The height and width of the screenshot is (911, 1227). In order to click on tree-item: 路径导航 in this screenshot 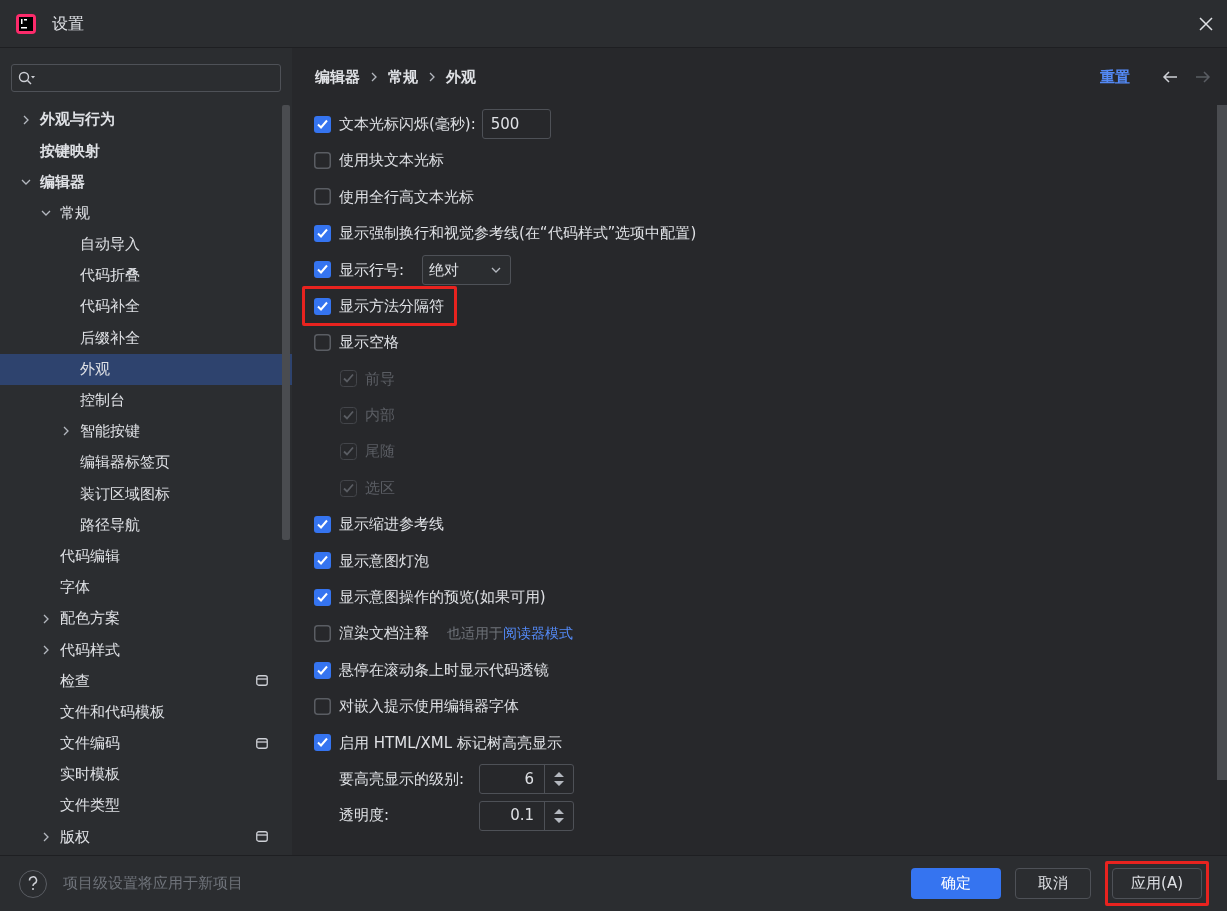, I will do `click(146, 525)`.